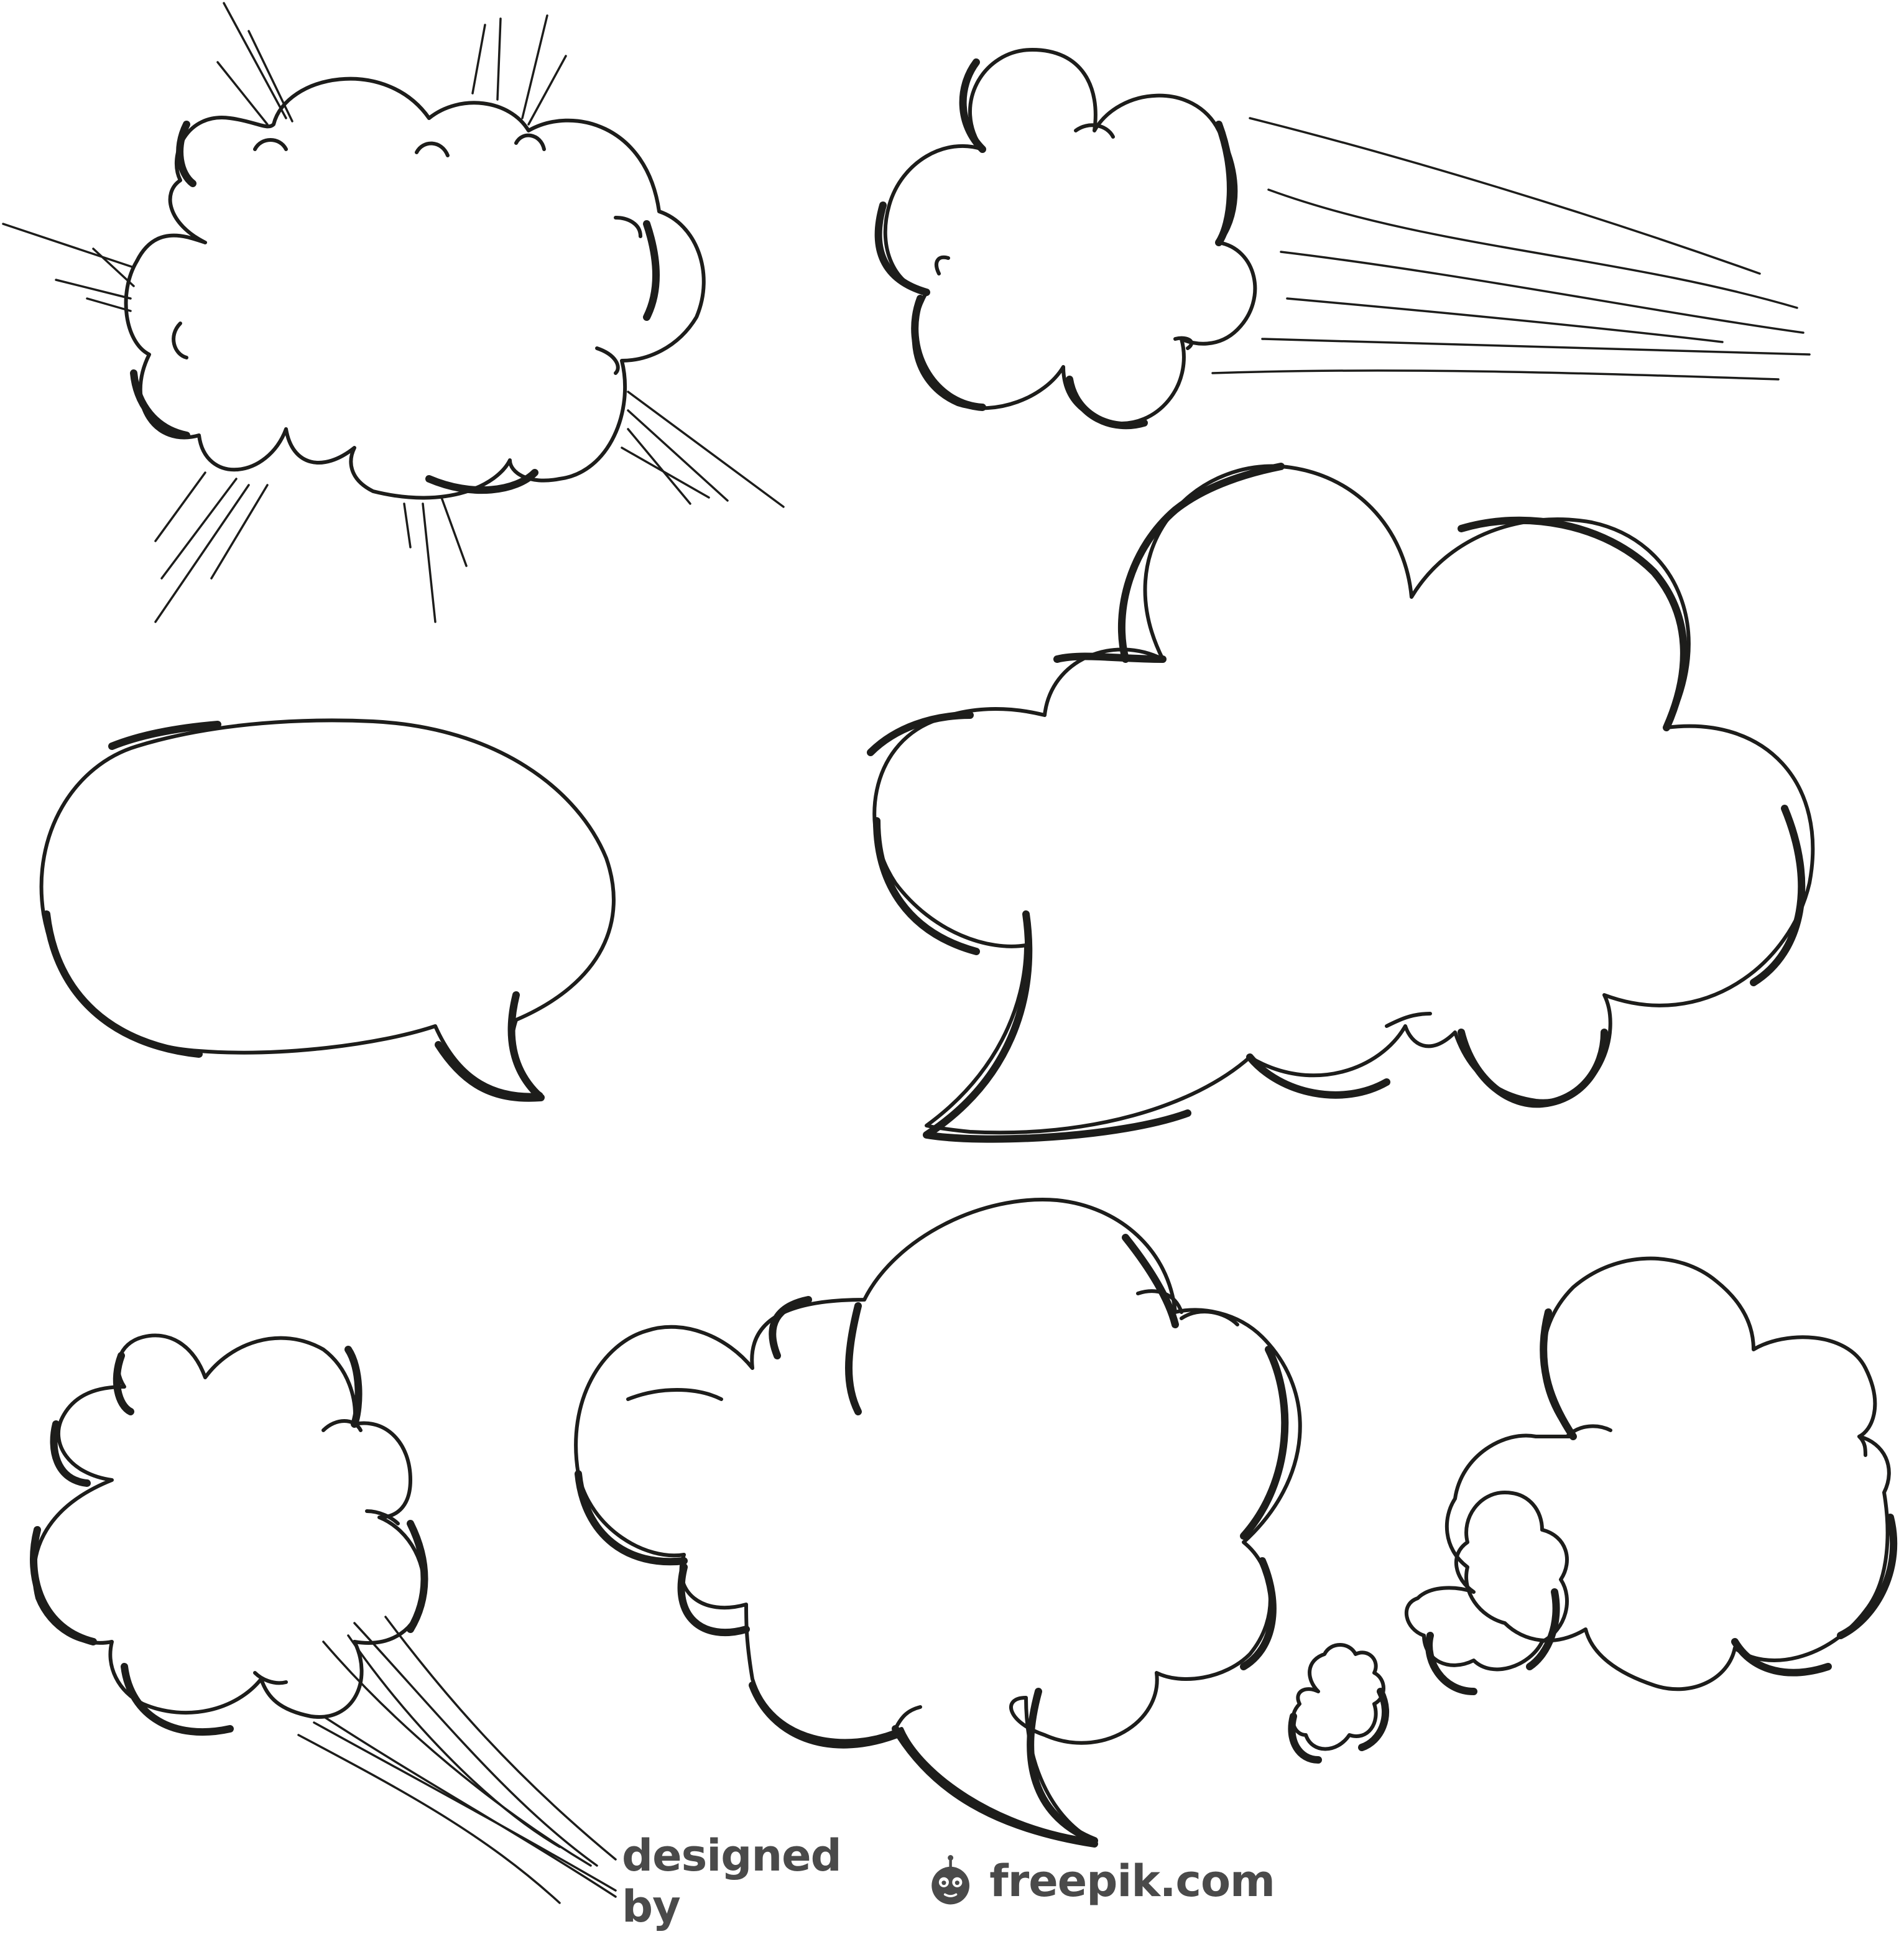 The height and width of the screenshot is (1934, 1904). Describe the element at coordinates (1593, 1510) in the screenshot. I see `thought-bubble-chain` at that location.